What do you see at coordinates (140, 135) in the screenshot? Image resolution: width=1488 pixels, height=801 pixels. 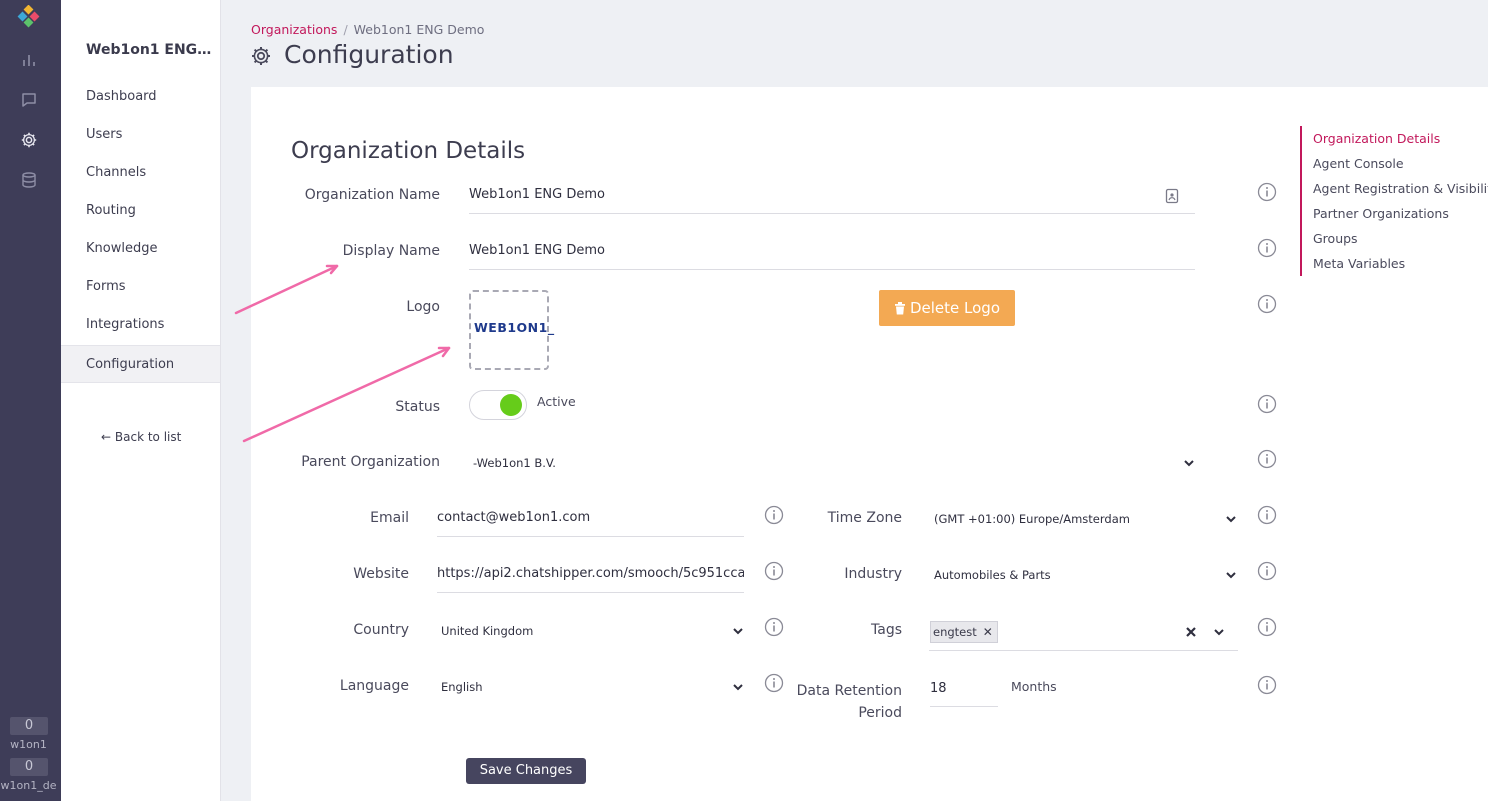 I see `sidebar-item-users: Users` at bounding box center [140, 135].